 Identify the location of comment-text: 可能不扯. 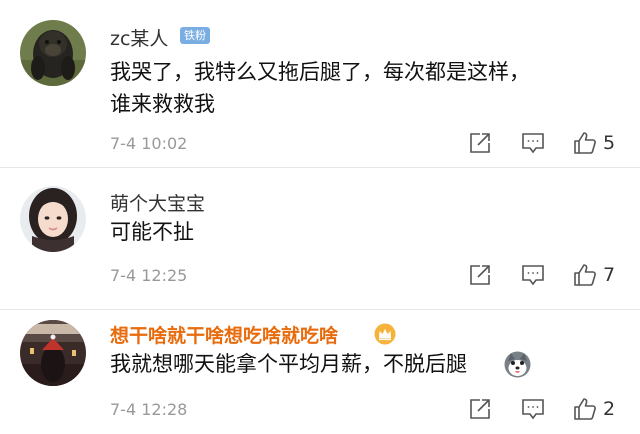
(152, 232).